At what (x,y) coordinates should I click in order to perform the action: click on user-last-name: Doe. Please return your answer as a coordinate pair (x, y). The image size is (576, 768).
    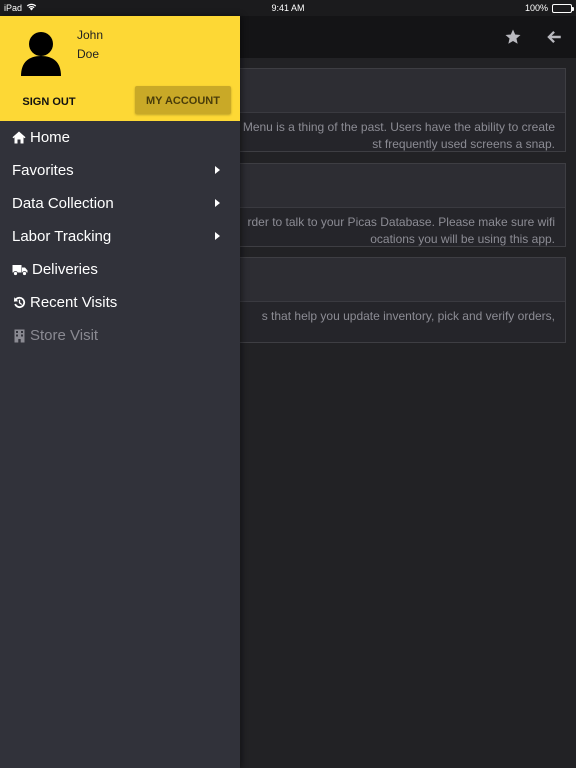
    Looking at the image, I should click on (88, 54).